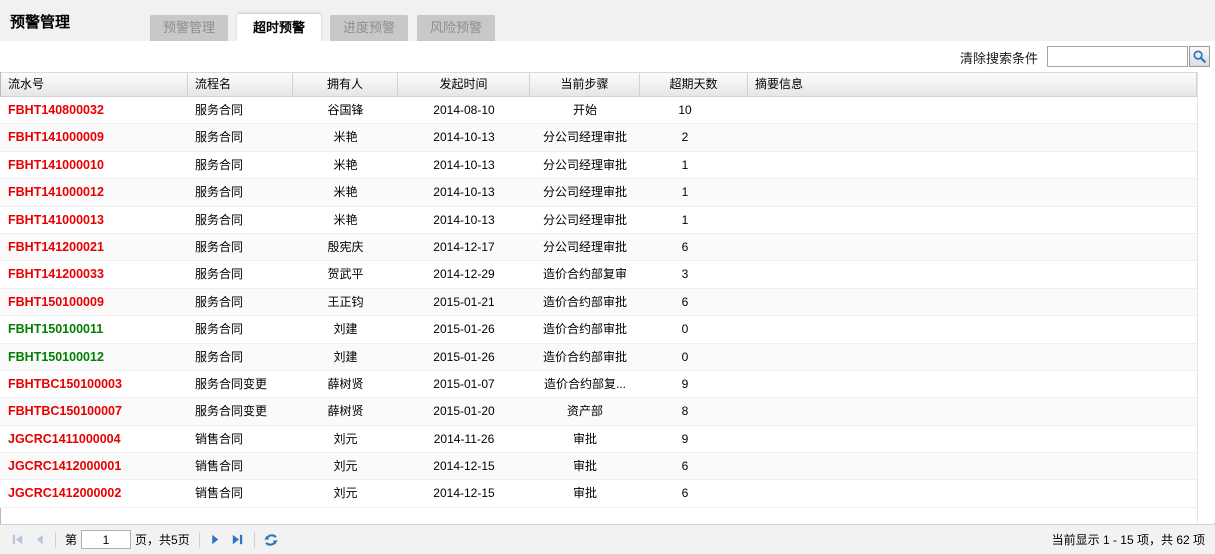 This screenshot has height=554, width=1215. What do you see at coordinates (94, 165) in the screenshot?
I see `cell-serial-number: FBHT141000010` at bounding box center [94, 165].